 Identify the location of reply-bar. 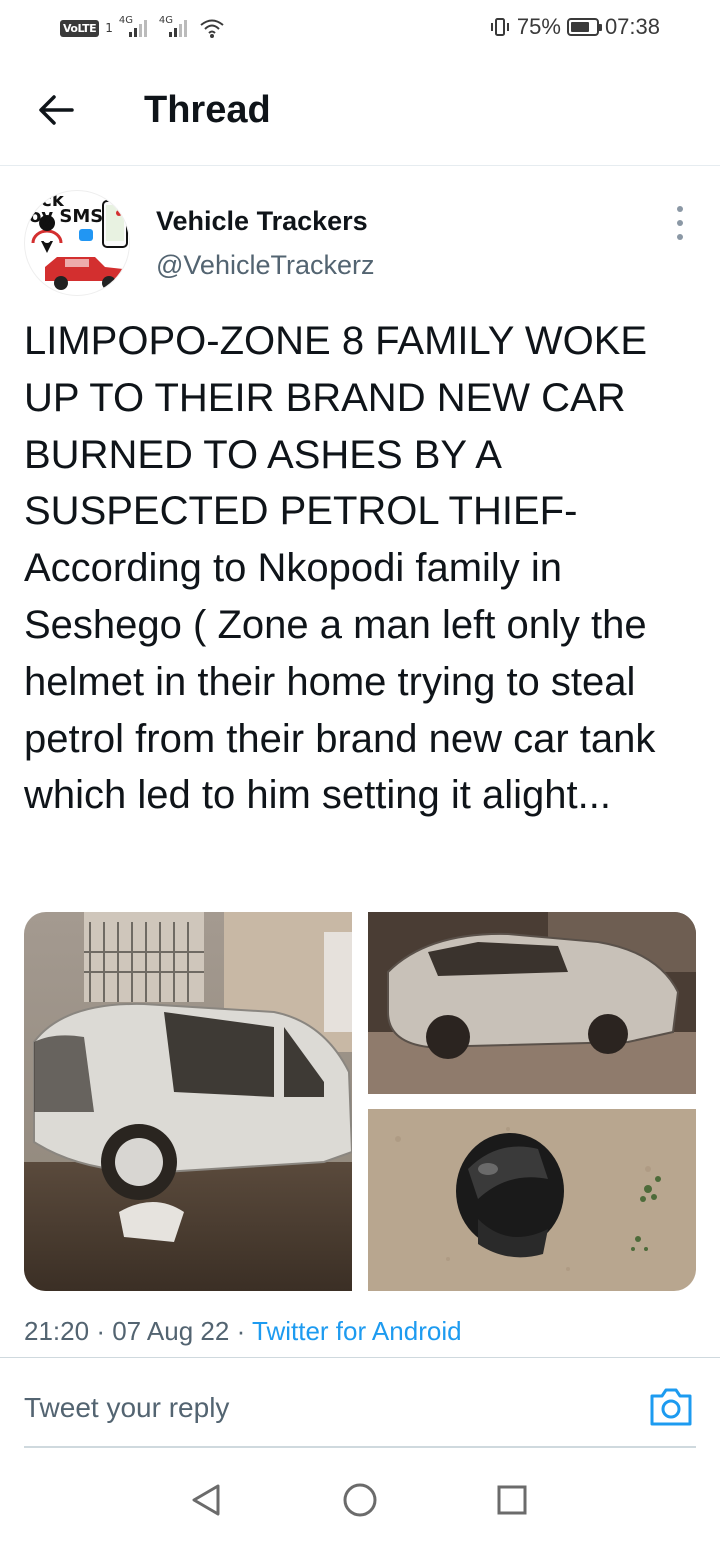
(360, 1402).